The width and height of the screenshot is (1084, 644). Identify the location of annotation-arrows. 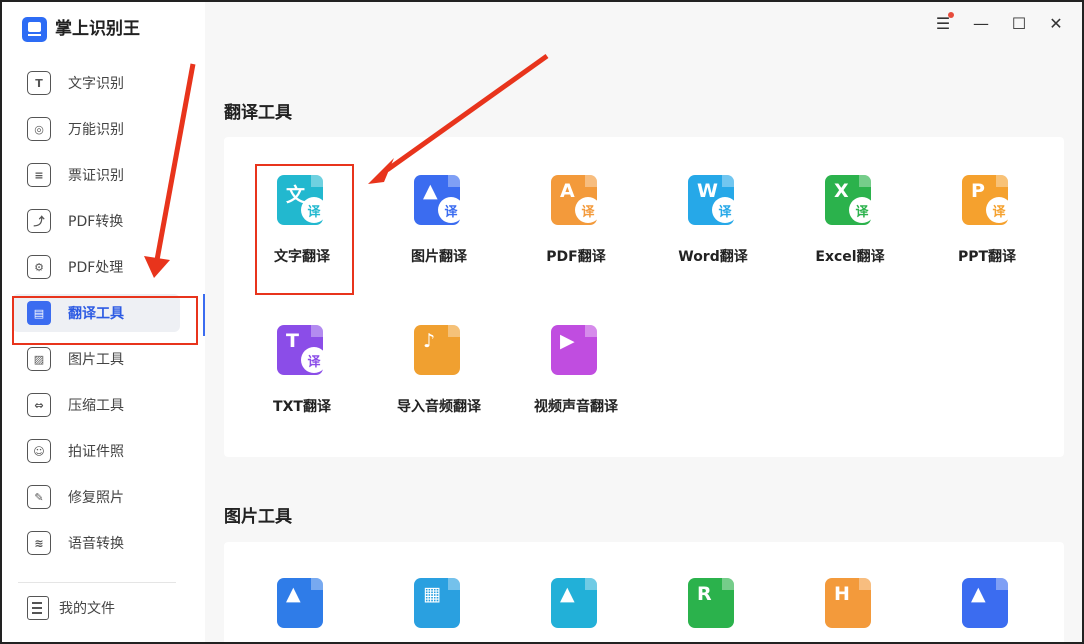
(346, 165).